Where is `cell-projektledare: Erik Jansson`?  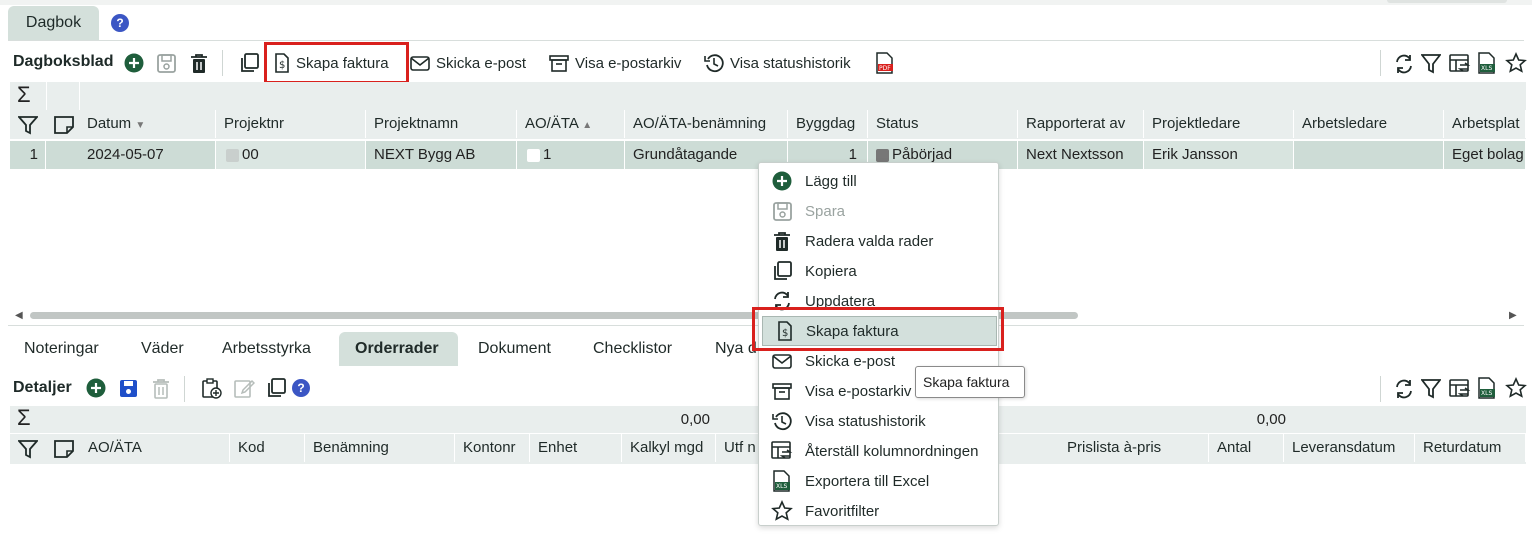 cell-projektledare: Erik Jansson is located at coordinates (1219, 155).